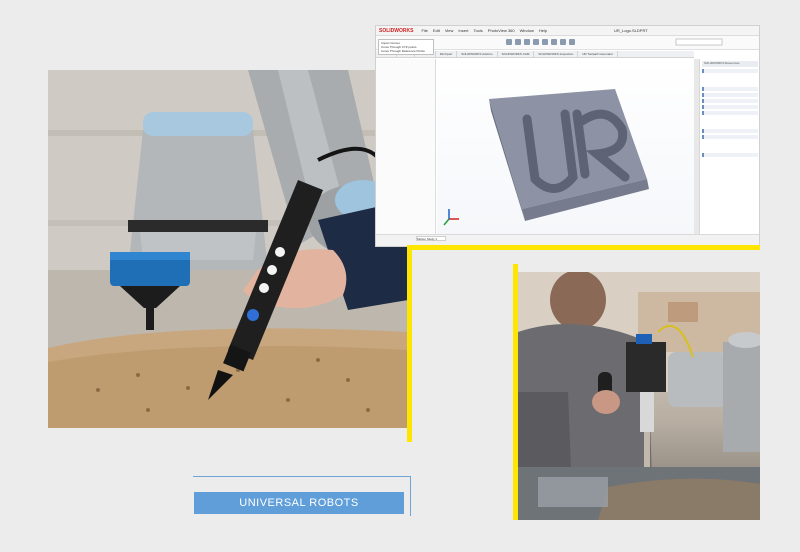 This screenshot has width=800, height=552. I want to click on cad-tab: SOLIDWORKS Add-Ins, so click(477, 54).